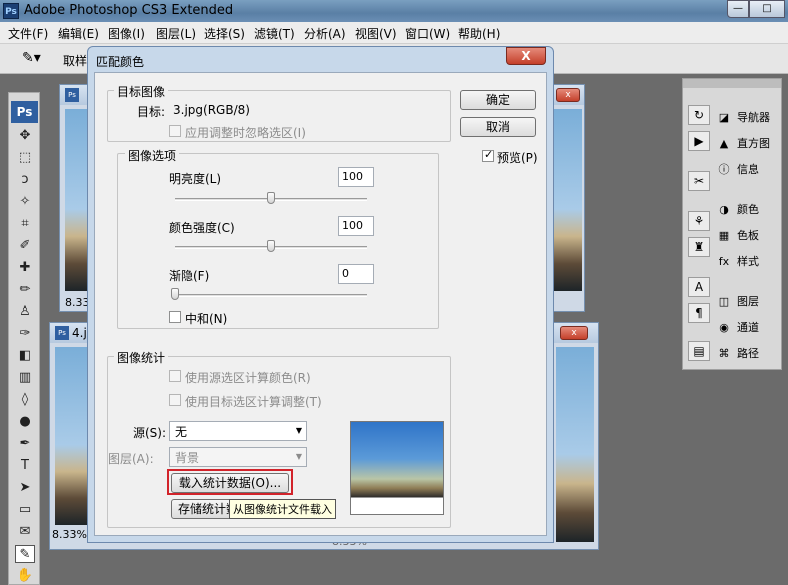  Describe the element at coordinates (488, 155) in the screenshot. I see `preview-checkbox` at that location.